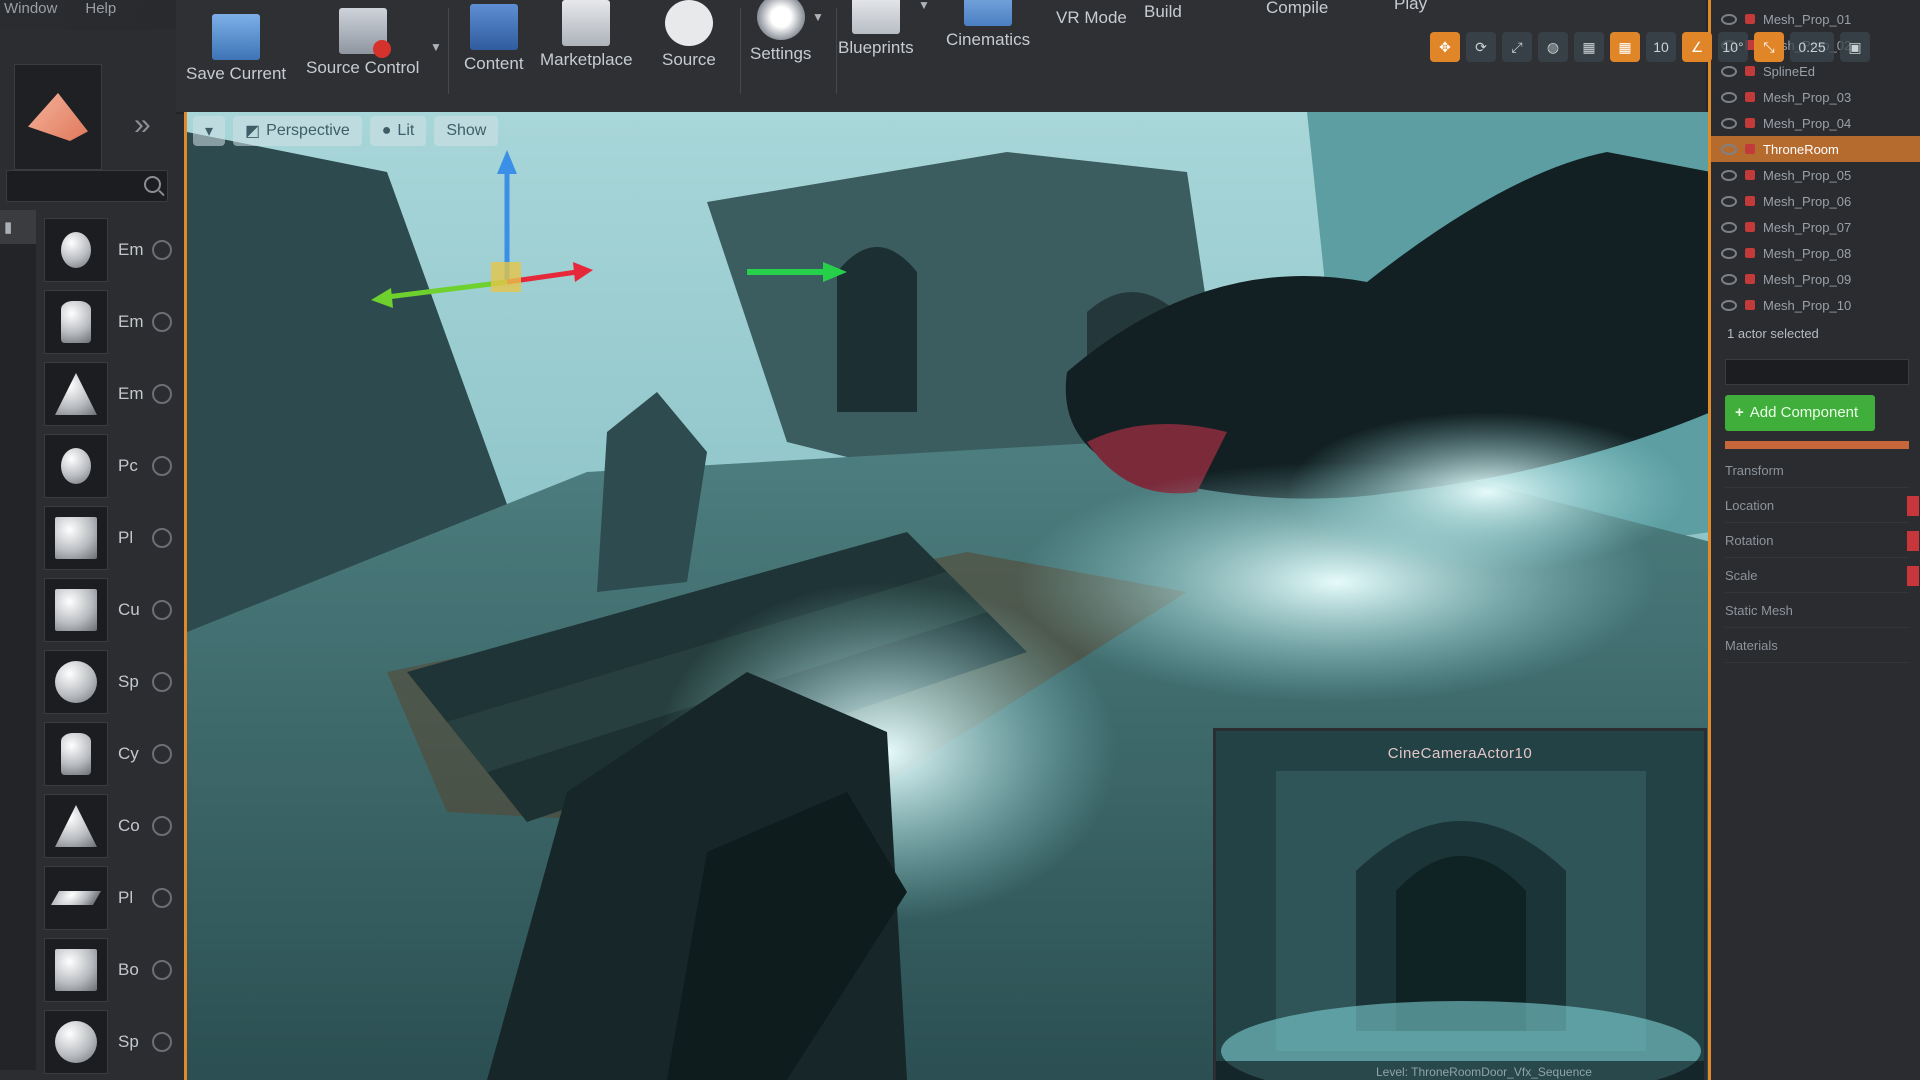  I want to click on details-search-input, so click(1817, 372).